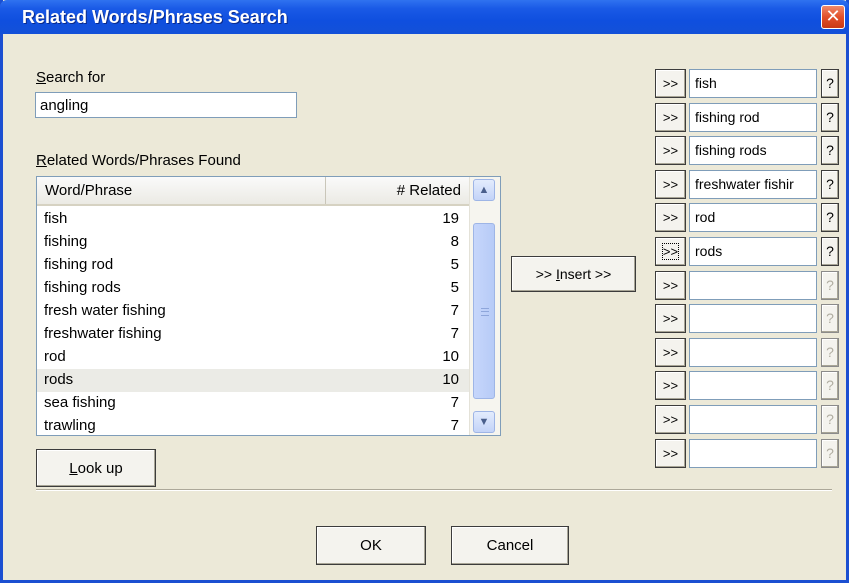  I want to click on chevron-up-icon: ▲, so click(484, 190).